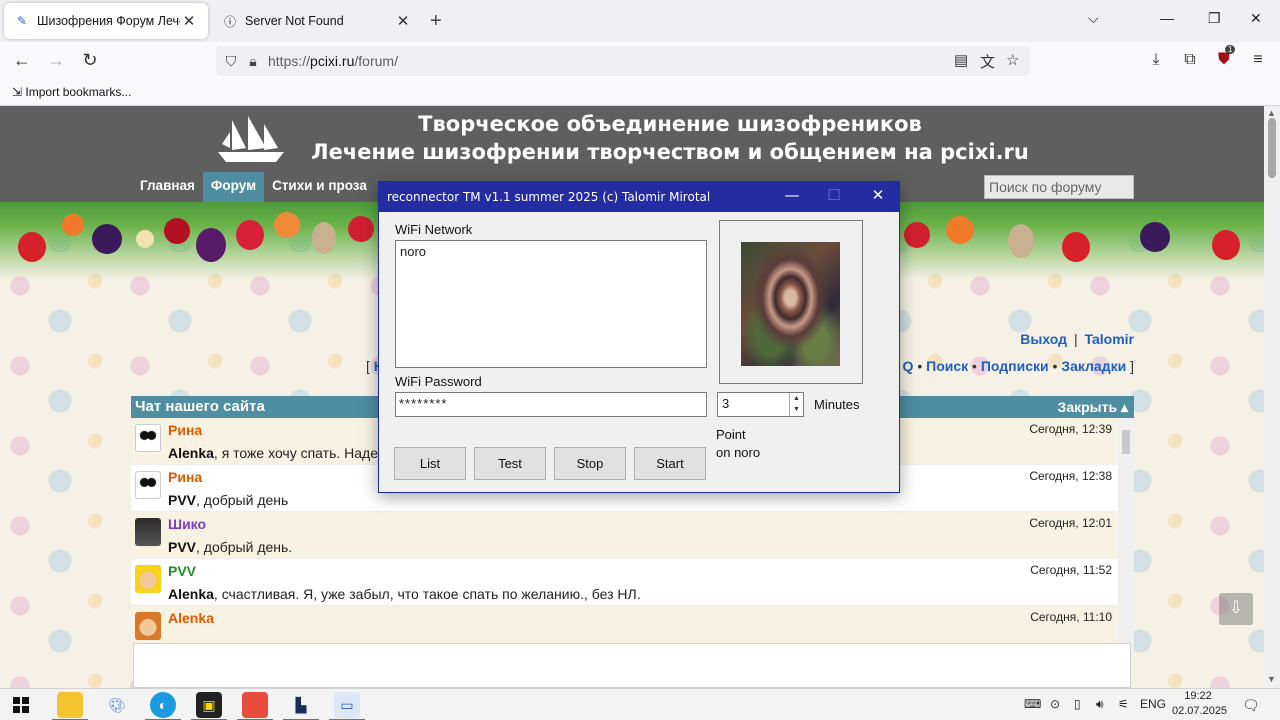 Image resolution: width=1280 pixels, height=720 pixels. What do you see at coordinates (623, 61) in the screenshot?
I see `url-bar: ⛉ 🔒︎ https://pcixi.ru/forum/ ▤ ⽂ ☆` at bounding box center [623, 61].